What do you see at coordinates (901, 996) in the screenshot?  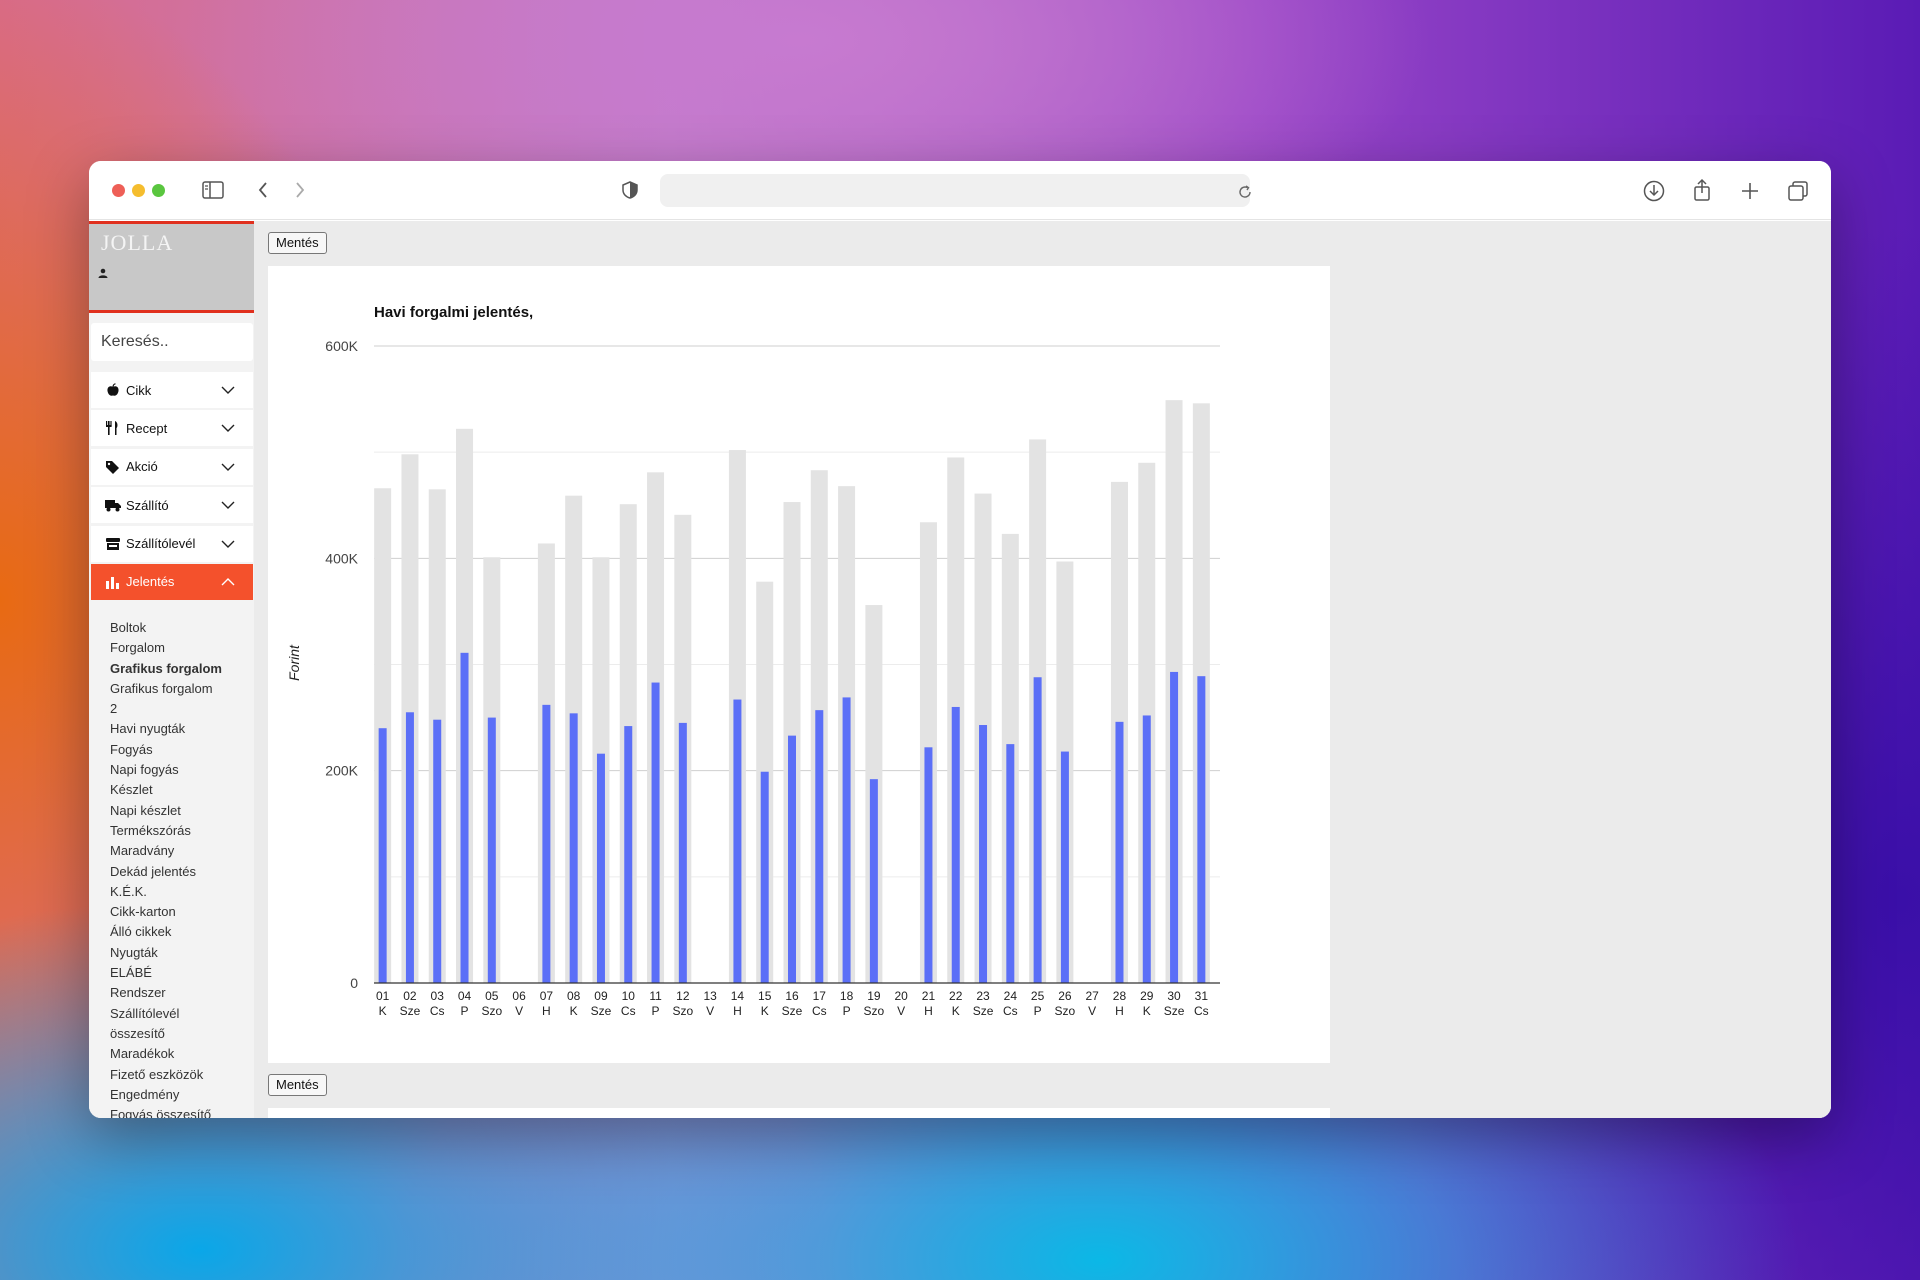 I see `x-tick-day: 20` at bounding box center [901, 996].